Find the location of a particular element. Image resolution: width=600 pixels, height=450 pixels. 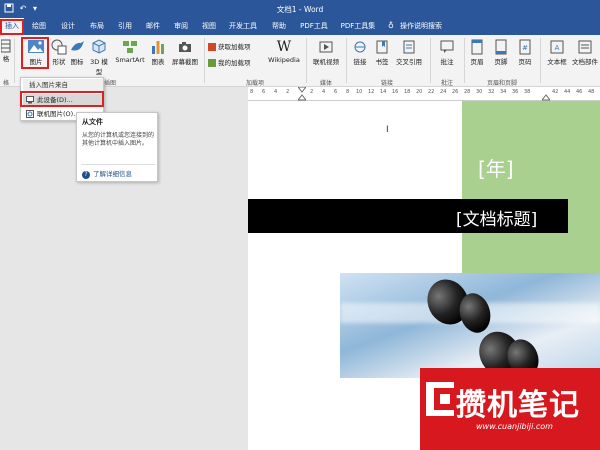

group-label-comments: 批注 is located at coordinates (446, 83).